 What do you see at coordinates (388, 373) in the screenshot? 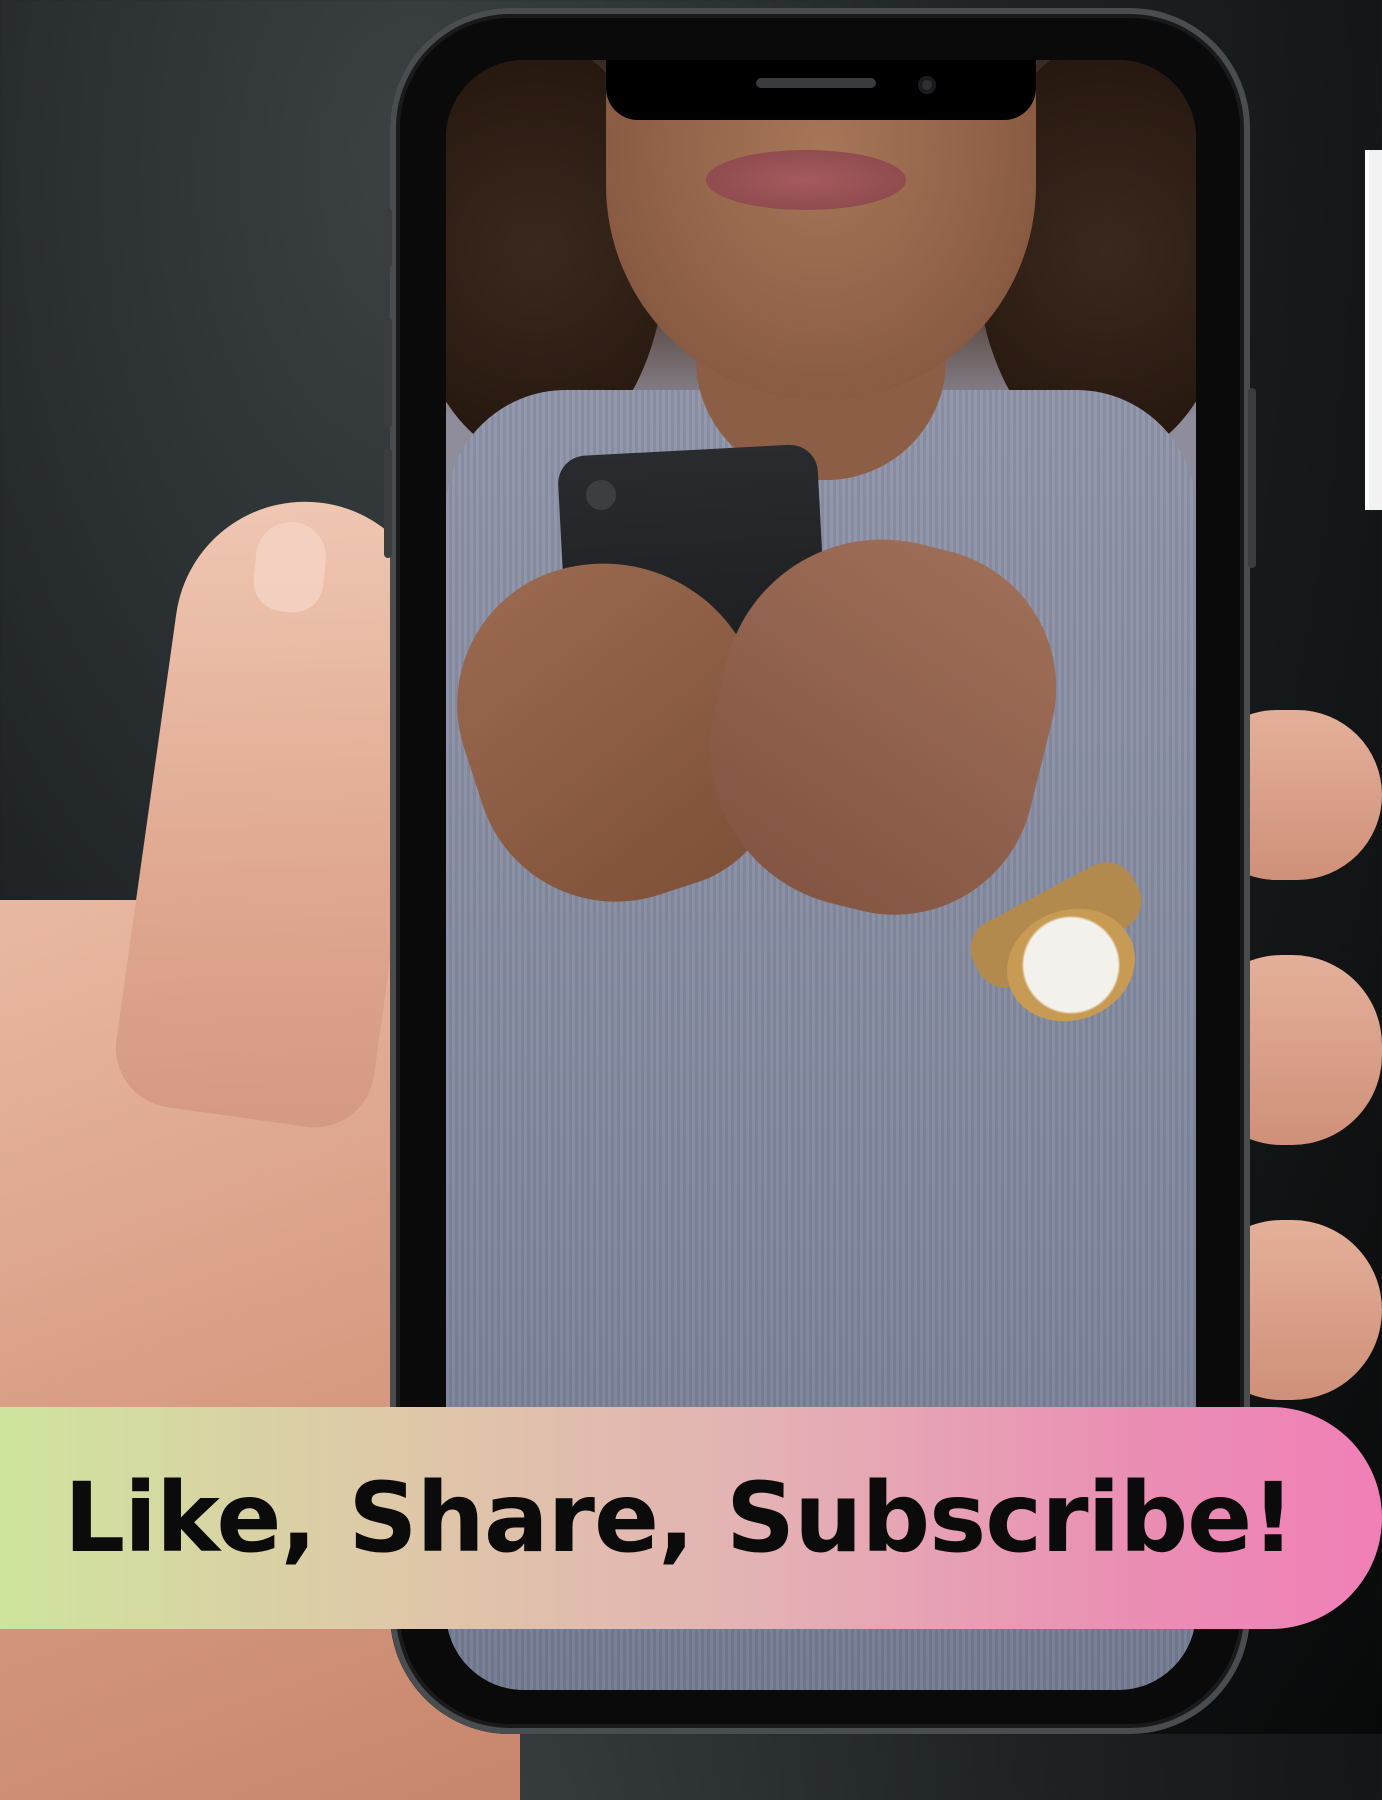
I see `phone-volume-up-button` at bounding box center [388, 373].